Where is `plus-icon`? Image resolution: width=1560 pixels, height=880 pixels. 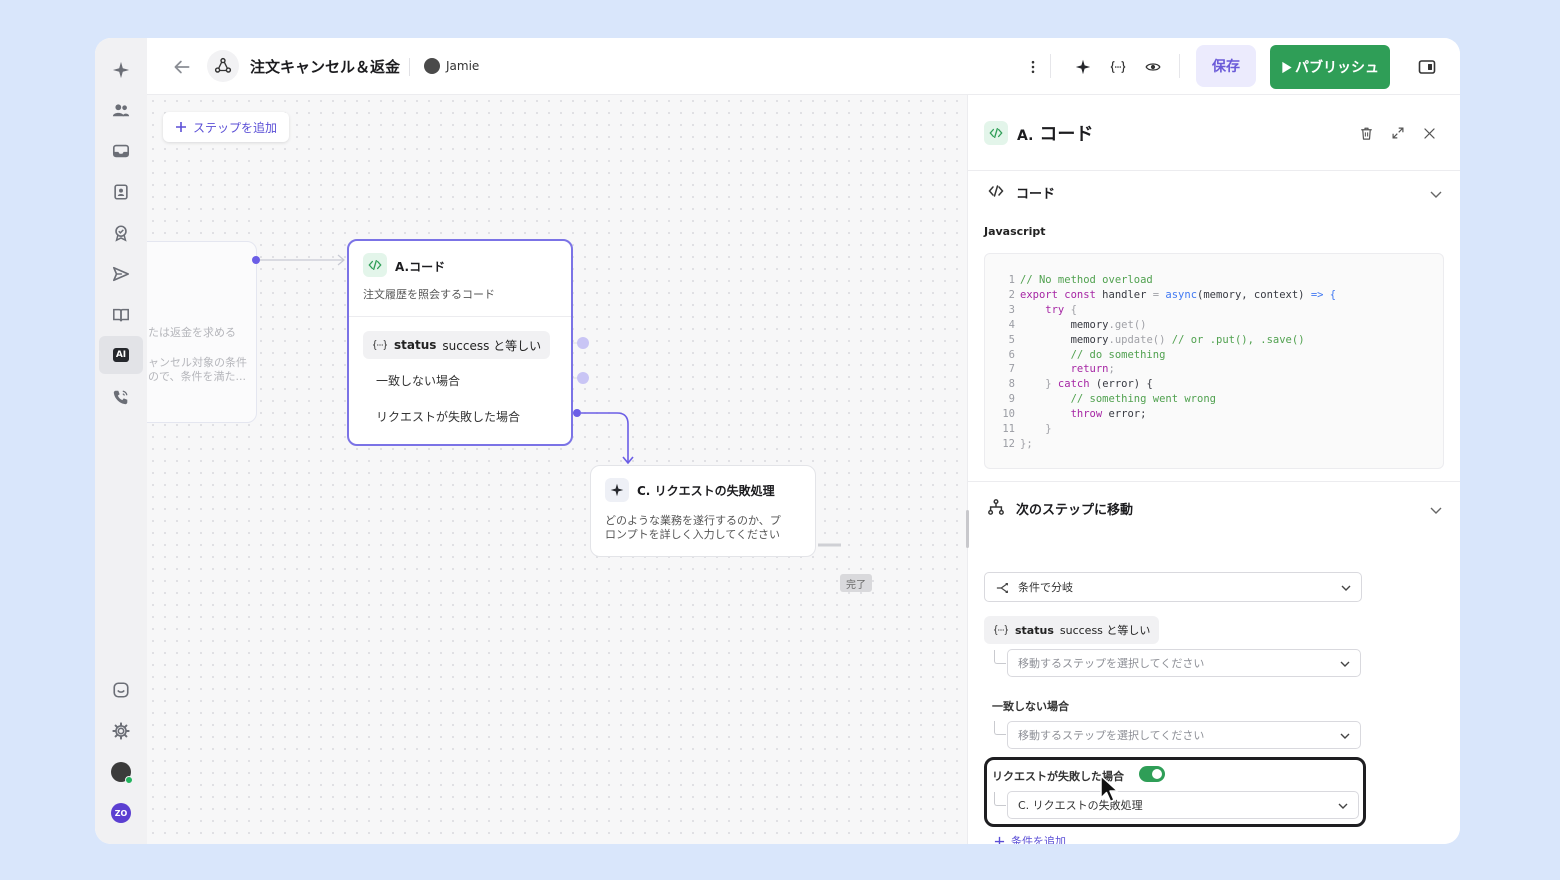
plus-icon is located at coordinates (181, 127).